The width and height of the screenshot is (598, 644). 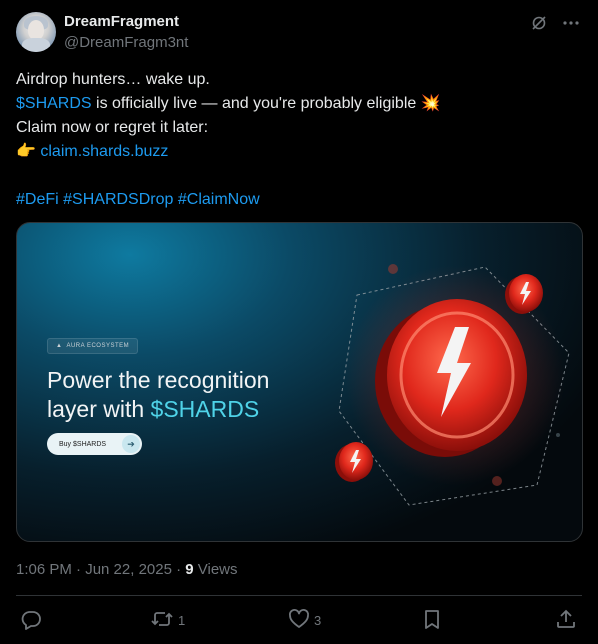 I want to click on avatar-face, so click(x=36, y=30).